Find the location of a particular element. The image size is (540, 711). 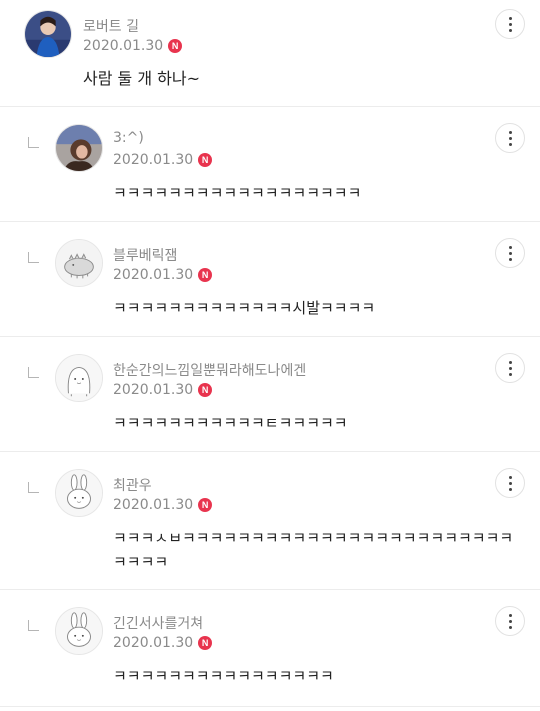

comment-author: 긴긴서사를거쳐 is located at coordinates (158, 623).